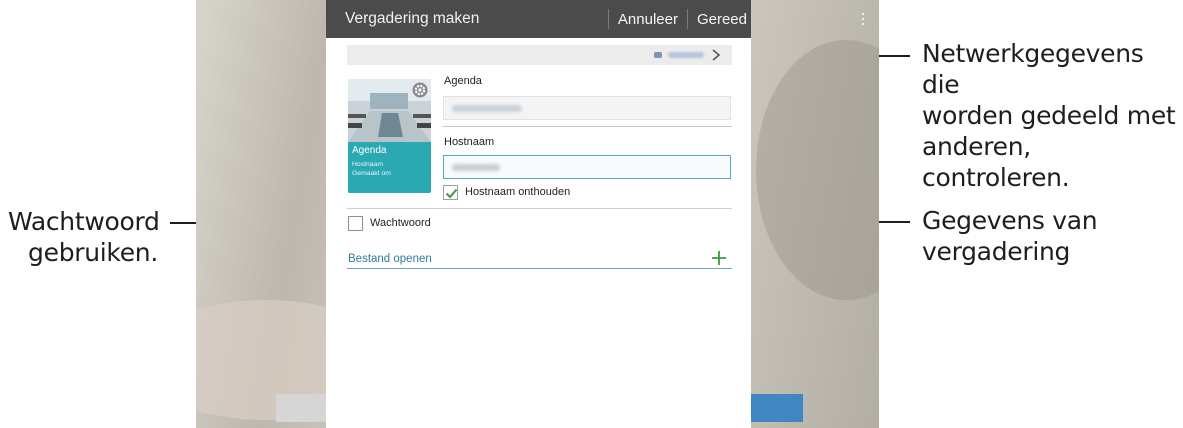 This screenshot has width=1183, height=428. Describe the element at coordinates (389, 136) in the screenshot. I see `meeting-thumbnail: Agenda Hostnaam Gemaakt om` at that location.